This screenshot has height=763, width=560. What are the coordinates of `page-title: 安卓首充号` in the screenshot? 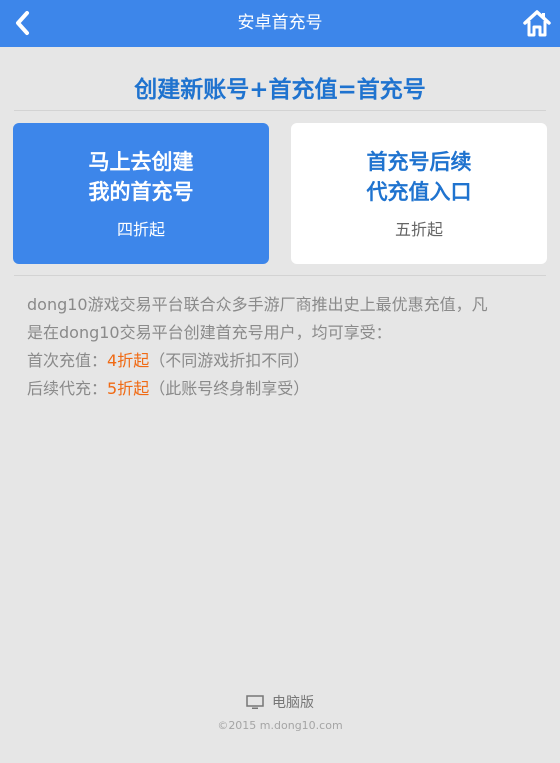 It's located at (280, 23).